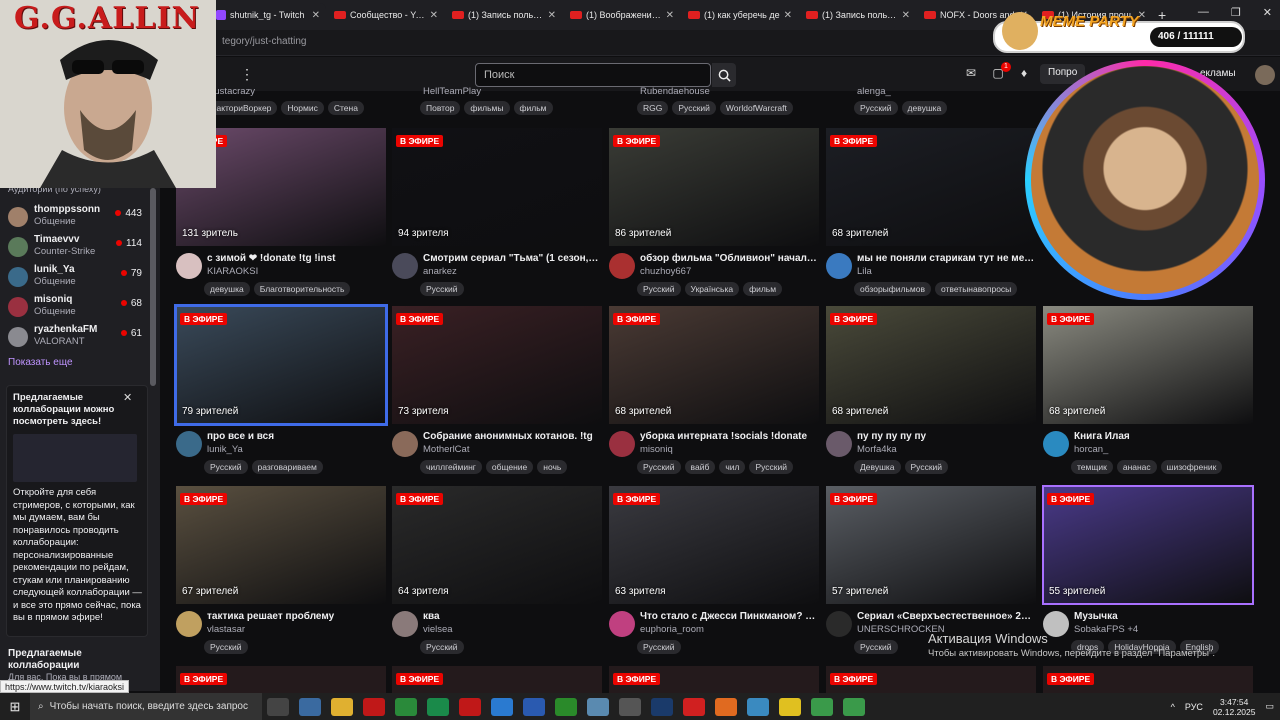 Image resolution: width=1280 pixels, height=720 pixels. I want to click on browser-tab: Сообщество - YouTube ✕, so click(386, 15).